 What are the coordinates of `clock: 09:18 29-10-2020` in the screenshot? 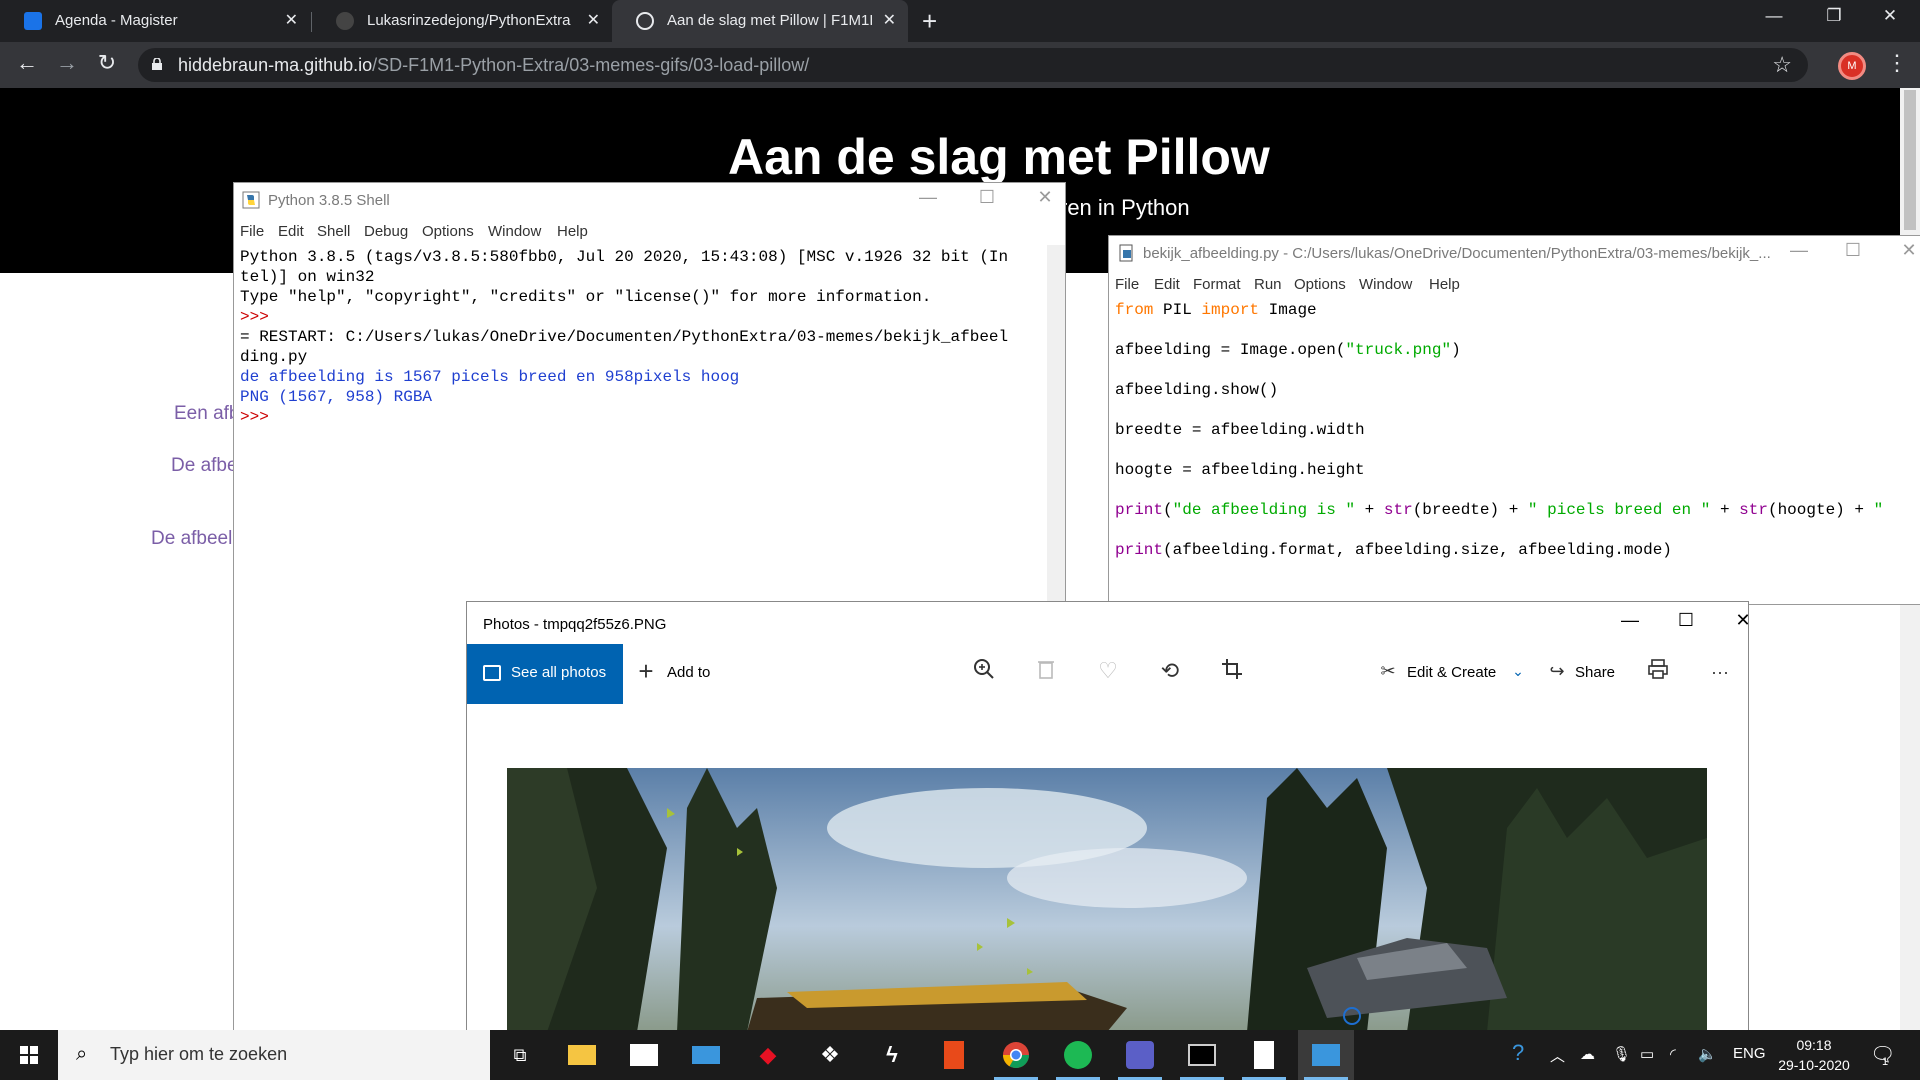 It's located at (1814, 1055).